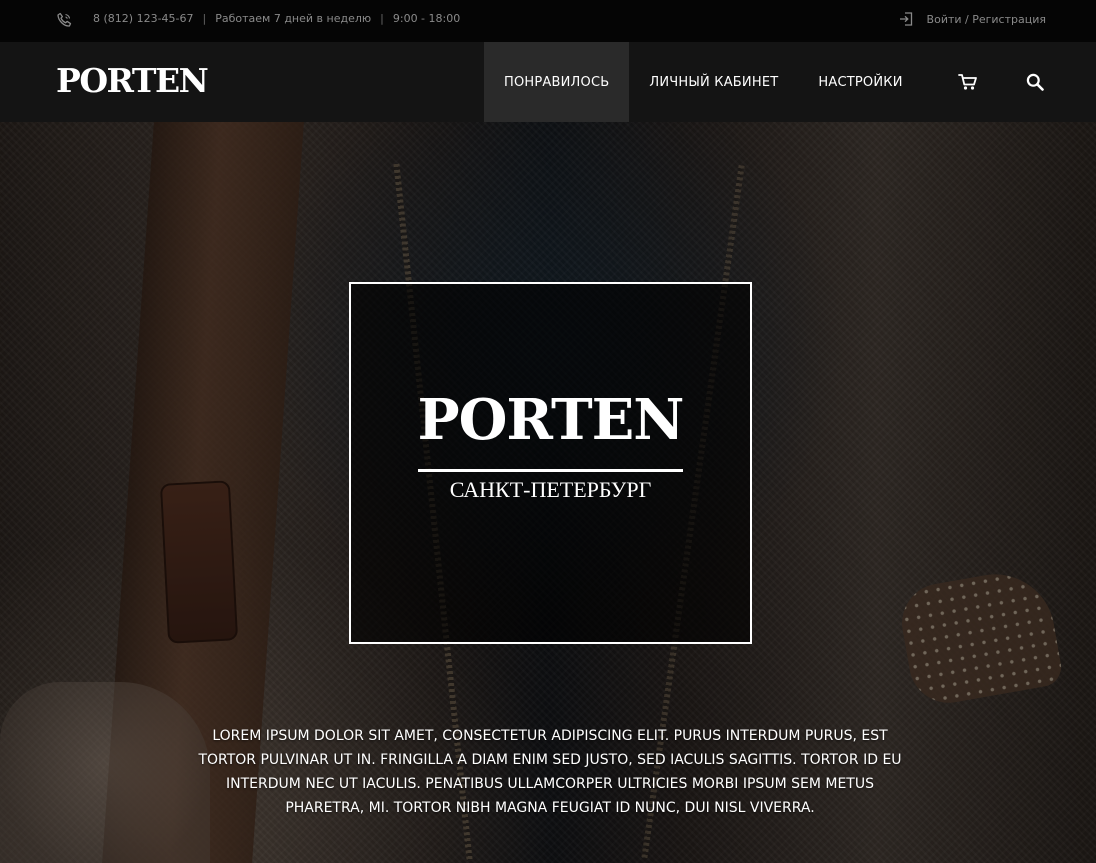 This screenshot has height=863, width=1096. Describe the element at coordinates (905, 19) in the screenshot. I see `login-icon` at that location.